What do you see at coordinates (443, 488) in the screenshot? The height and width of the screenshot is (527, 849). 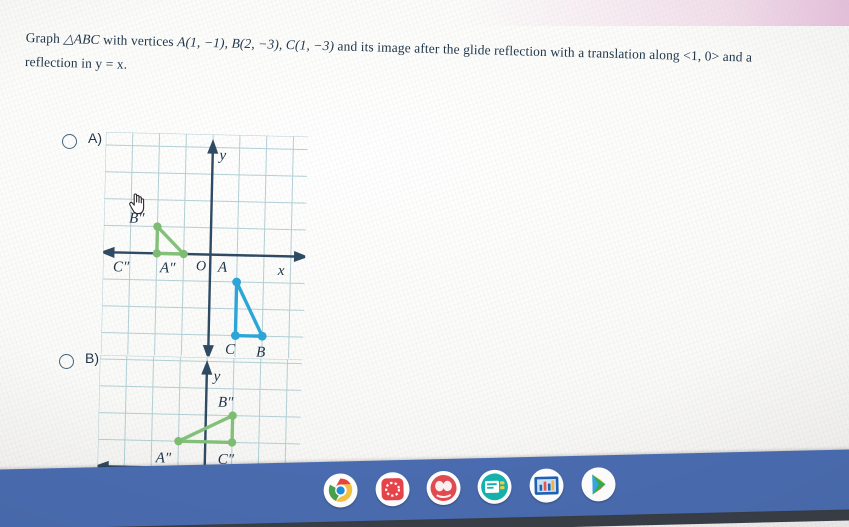 I see `red-mask-app-icon` at bounding box center [443, 488].